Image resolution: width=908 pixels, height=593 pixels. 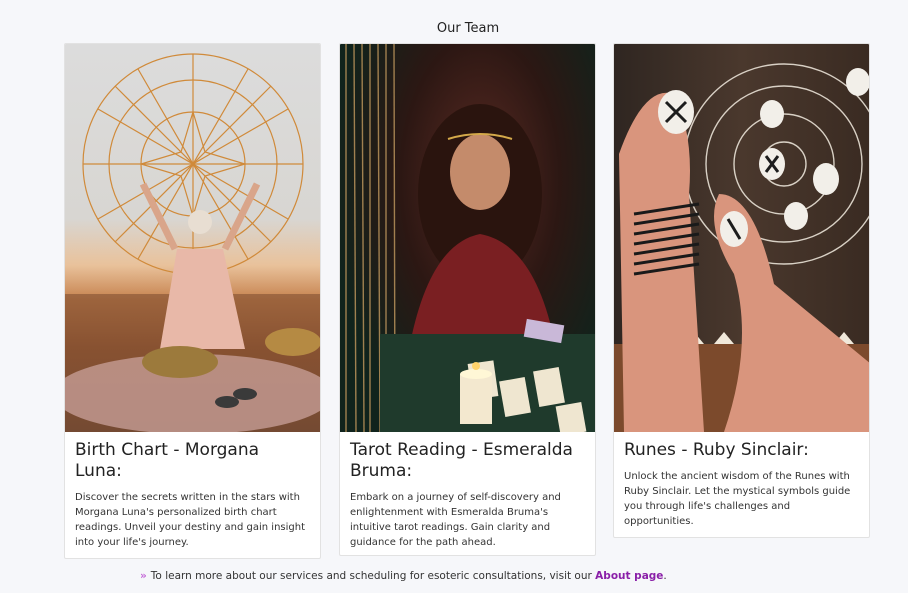 I want to click on card-title: Birth Chart - Morgana Luna:, so click(x=167, y=460).